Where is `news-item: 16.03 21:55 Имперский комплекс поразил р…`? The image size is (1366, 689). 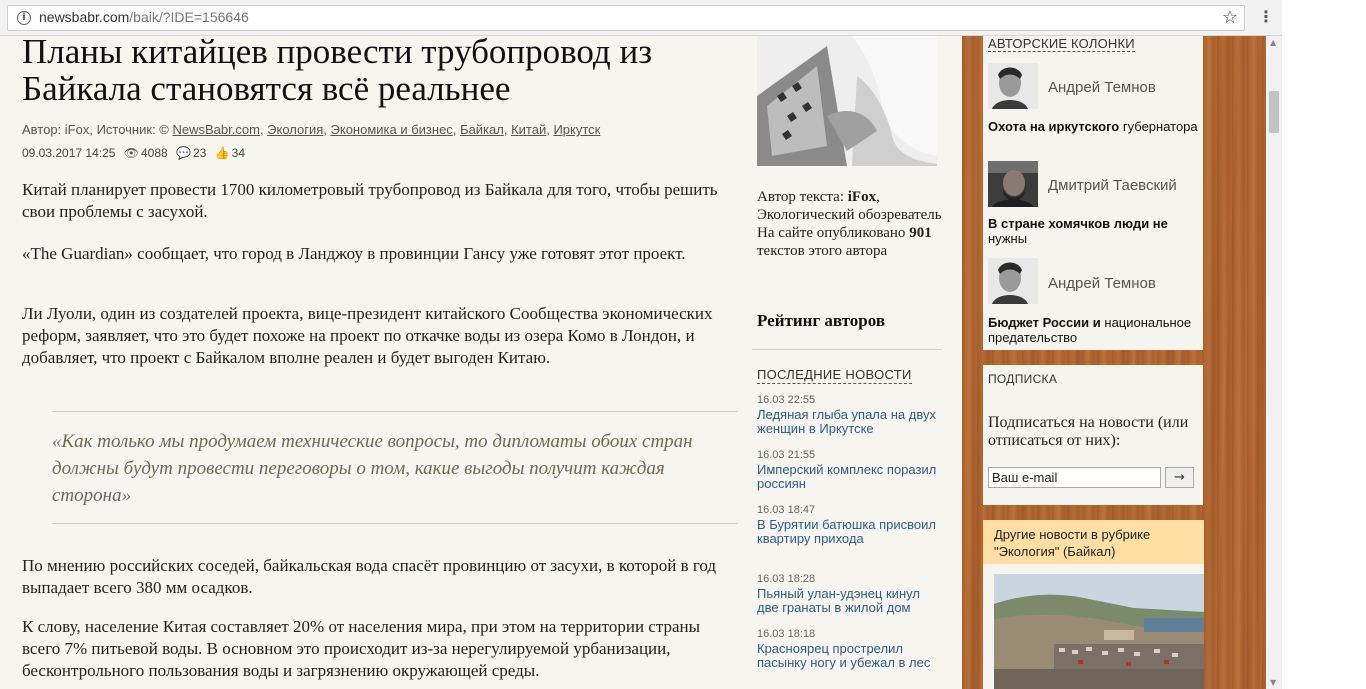 news-item: 16.03 21:55 Имперский комплекс поразил р… is located at coordinates (847, 470).